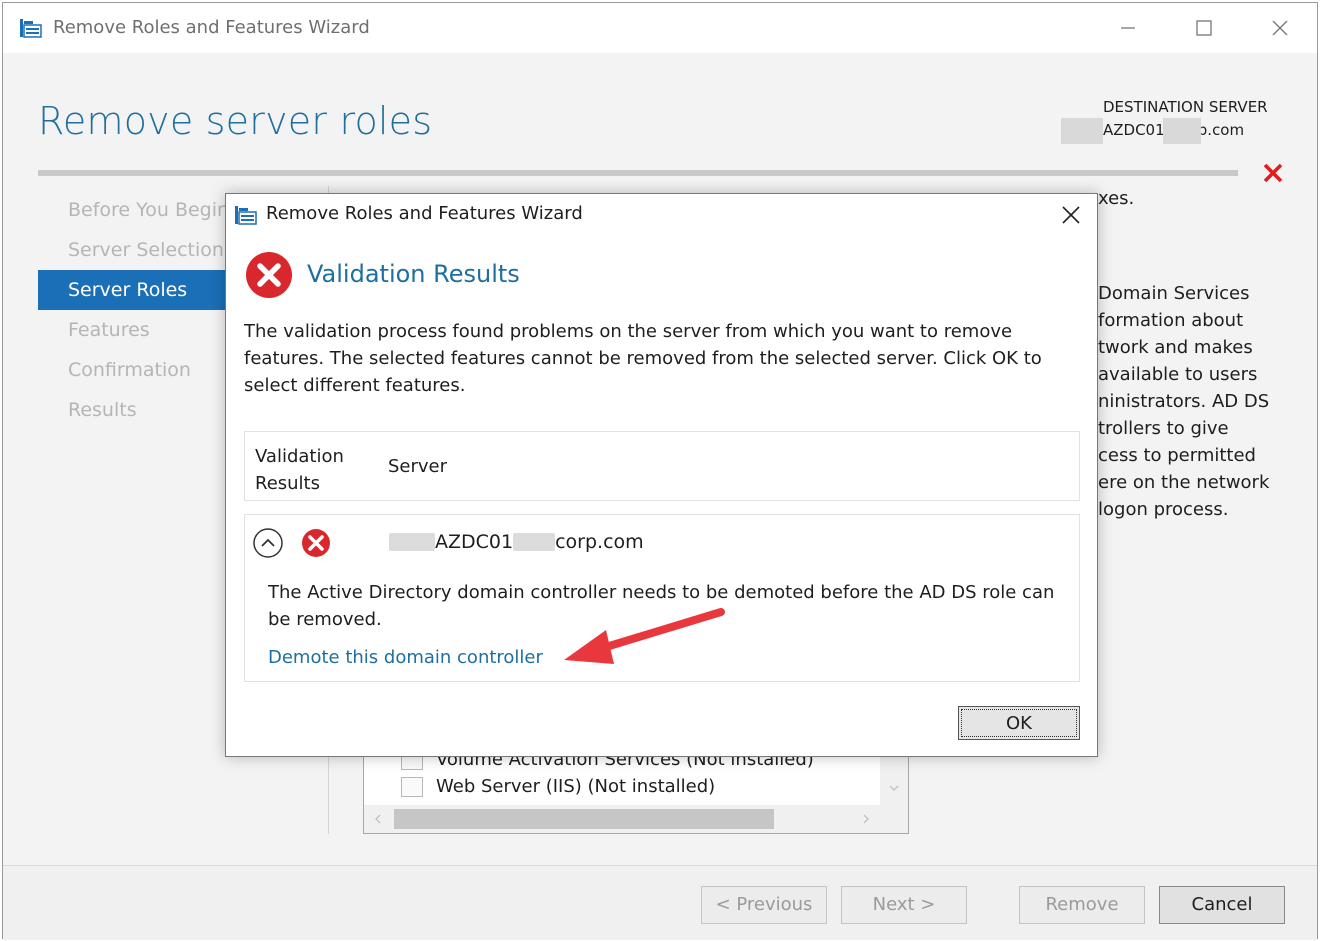  I want to click on chevron-down-icon, so click(894, 788).